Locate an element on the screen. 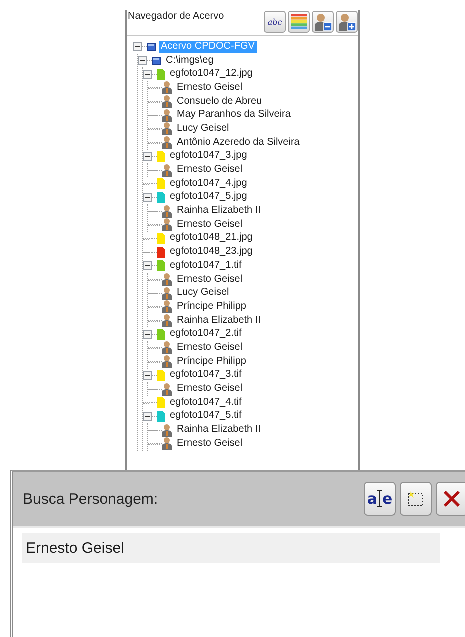 The image size is (465, 637). person-minus-icon is located at coordinates (323, 22).